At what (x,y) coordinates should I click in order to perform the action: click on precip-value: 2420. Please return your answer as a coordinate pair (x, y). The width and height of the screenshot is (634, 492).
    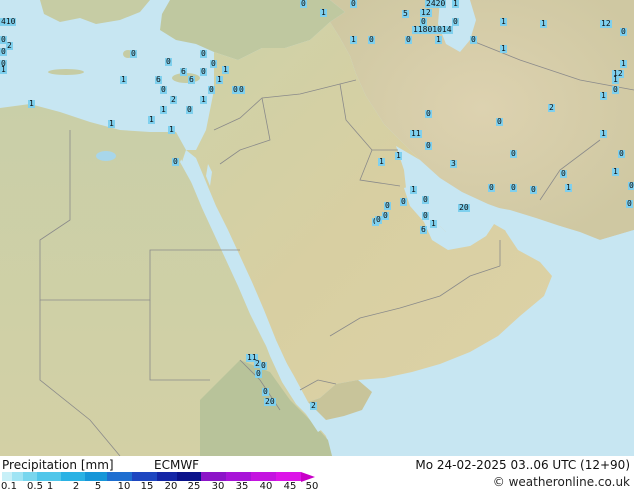
    Looking at the image, I should click on (436, 4).